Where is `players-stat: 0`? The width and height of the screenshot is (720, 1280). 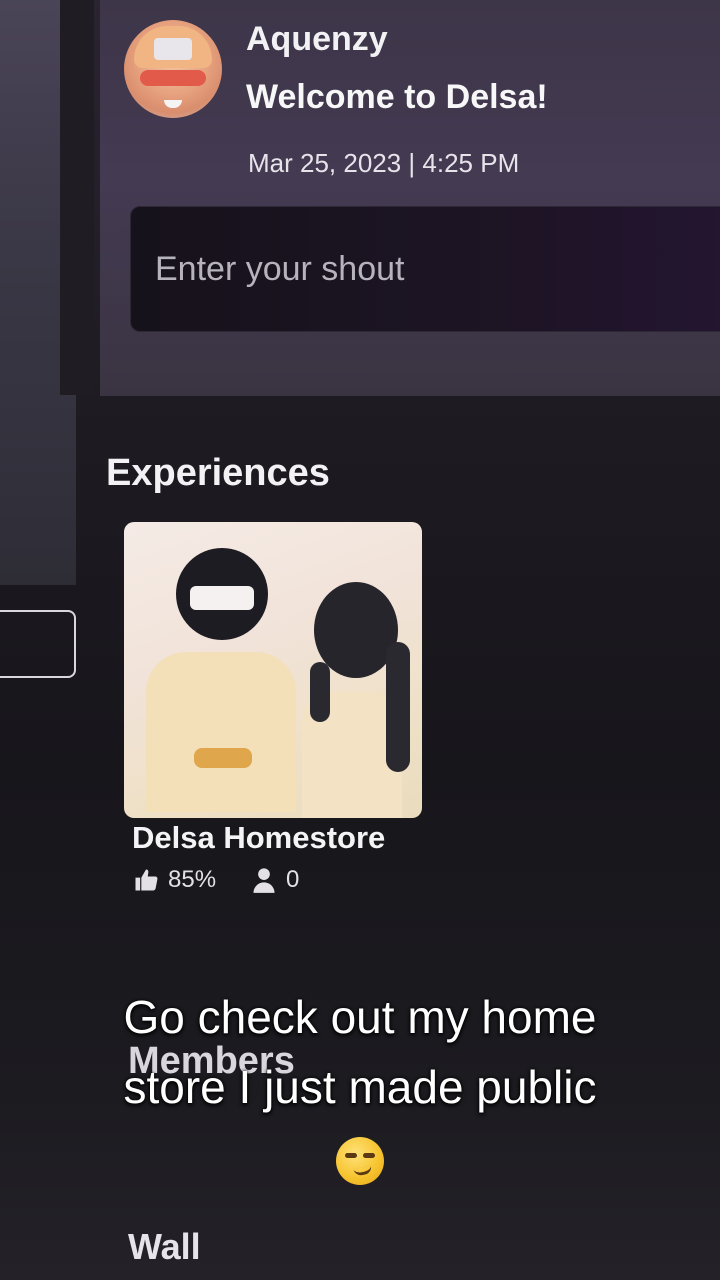
players-stat: 0 is located at coordinates (274, 880).